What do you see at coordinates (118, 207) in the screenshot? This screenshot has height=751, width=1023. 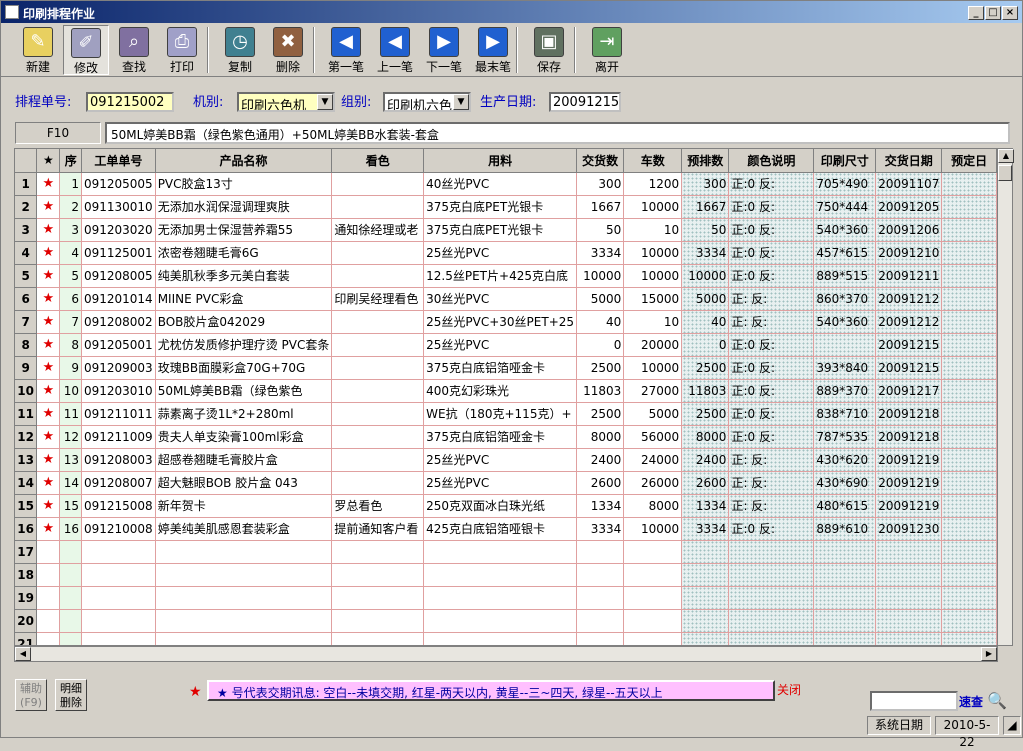 I see `table-cell: 091130010` at bounding box center [118, 207].